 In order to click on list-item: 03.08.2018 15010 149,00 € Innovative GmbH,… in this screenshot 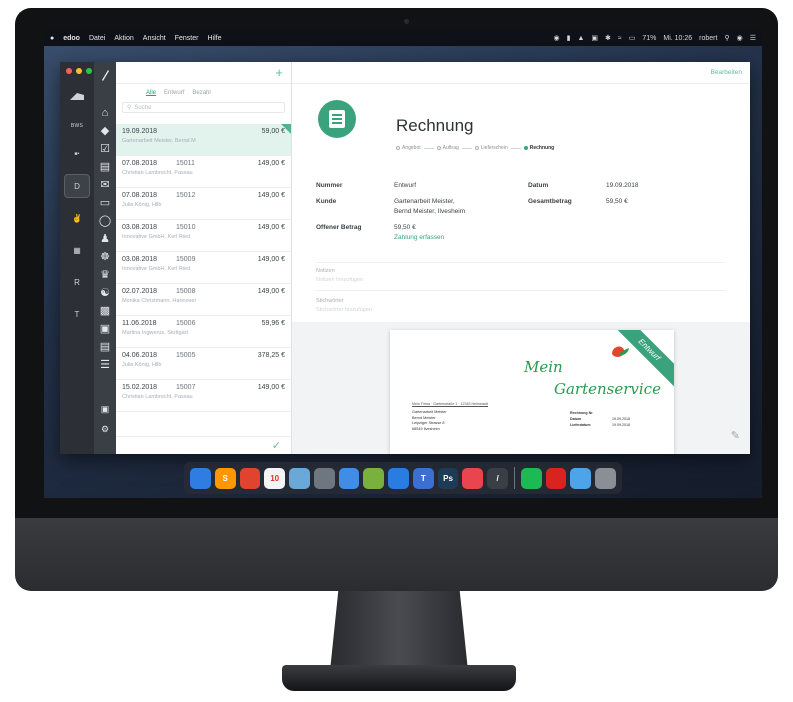, I will do `click(203, 236)`.